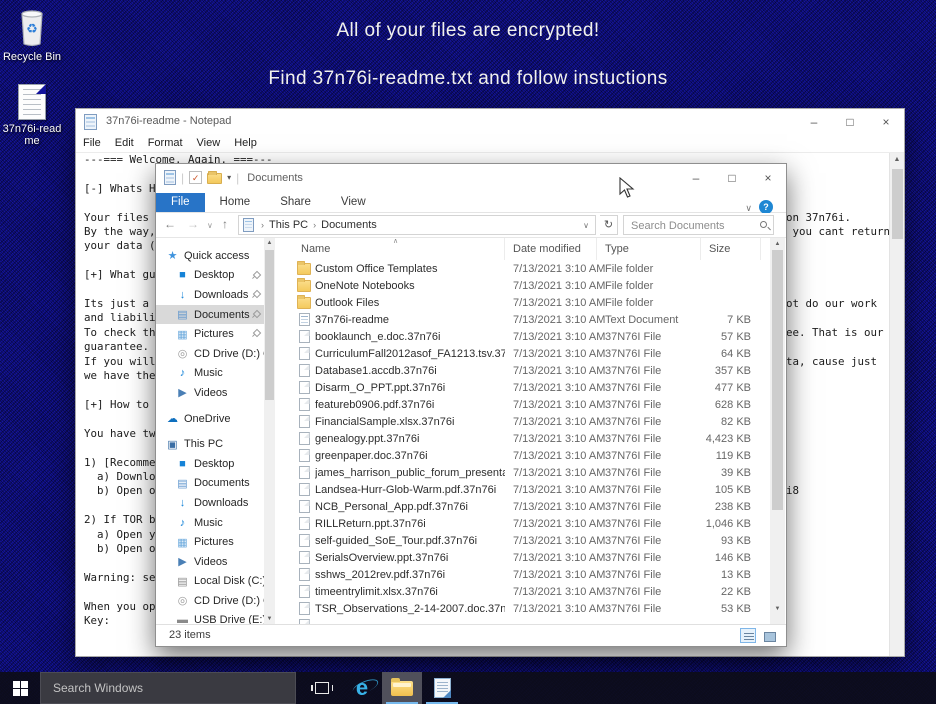 This screenshot has height=704, width=936. Describe the element at coordinates (732, 178) in the screenshot. I see `explorer-maximize-button: □` at that location.